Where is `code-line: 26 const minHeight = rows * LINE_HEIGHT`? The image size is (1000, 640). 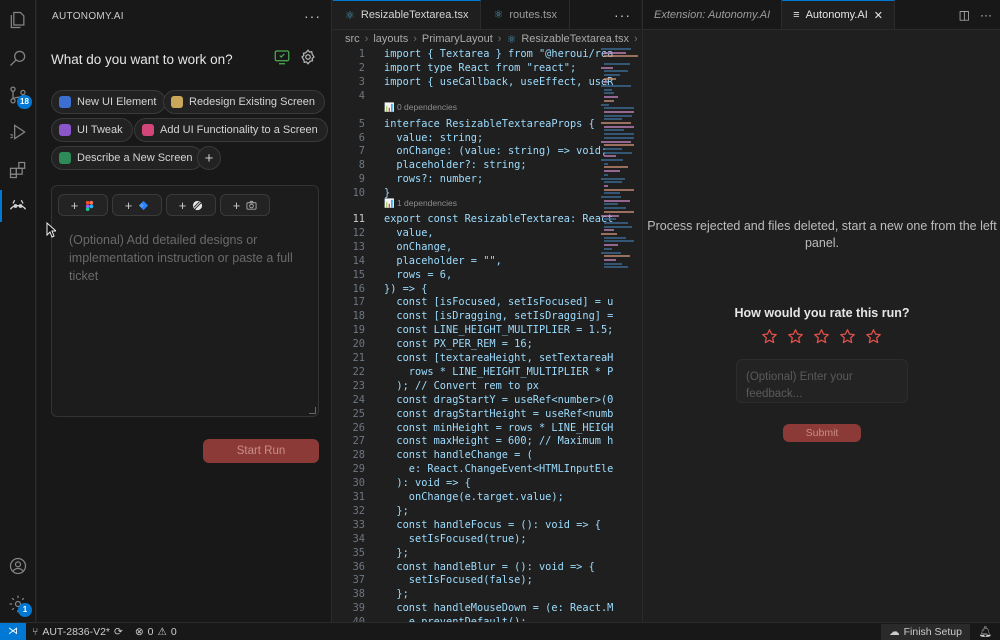 code-line: 26 const minHeight = rows * LINE_HEIGHT is located at coordinates (473, 428).